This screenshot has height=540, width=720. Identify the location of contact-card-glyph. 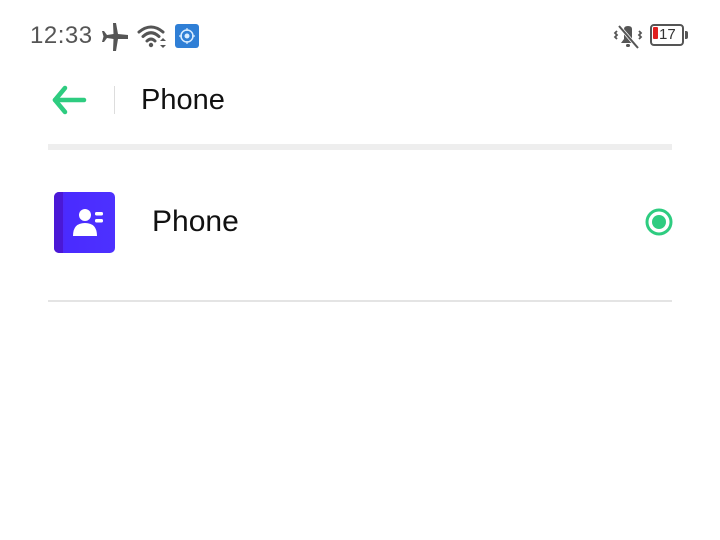
(88, 222).